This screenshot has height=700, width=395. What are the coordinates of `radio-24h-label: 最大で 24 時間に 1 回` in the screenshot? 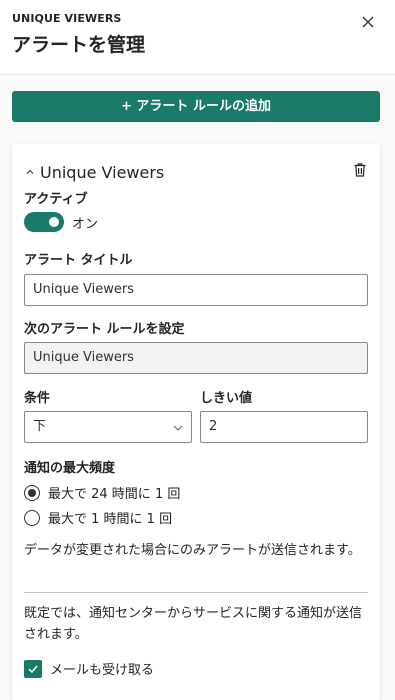 It's located at (114, 494).